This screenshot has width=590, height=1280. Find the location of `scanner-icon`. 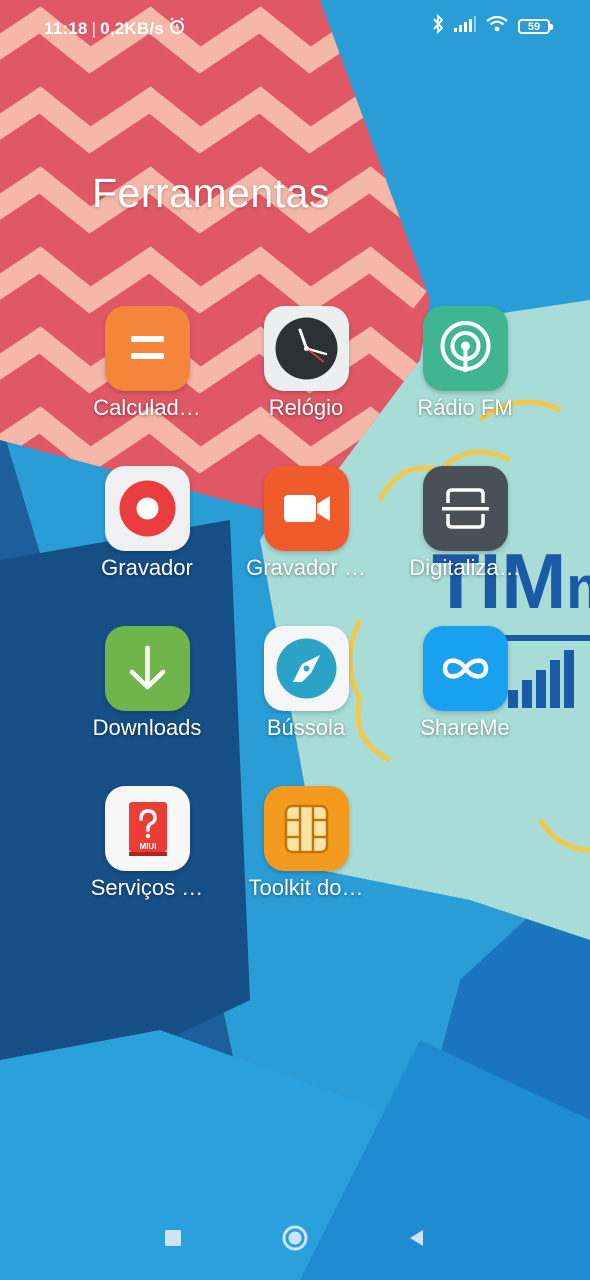

scanner-icon is located at coordinates (465, 508).